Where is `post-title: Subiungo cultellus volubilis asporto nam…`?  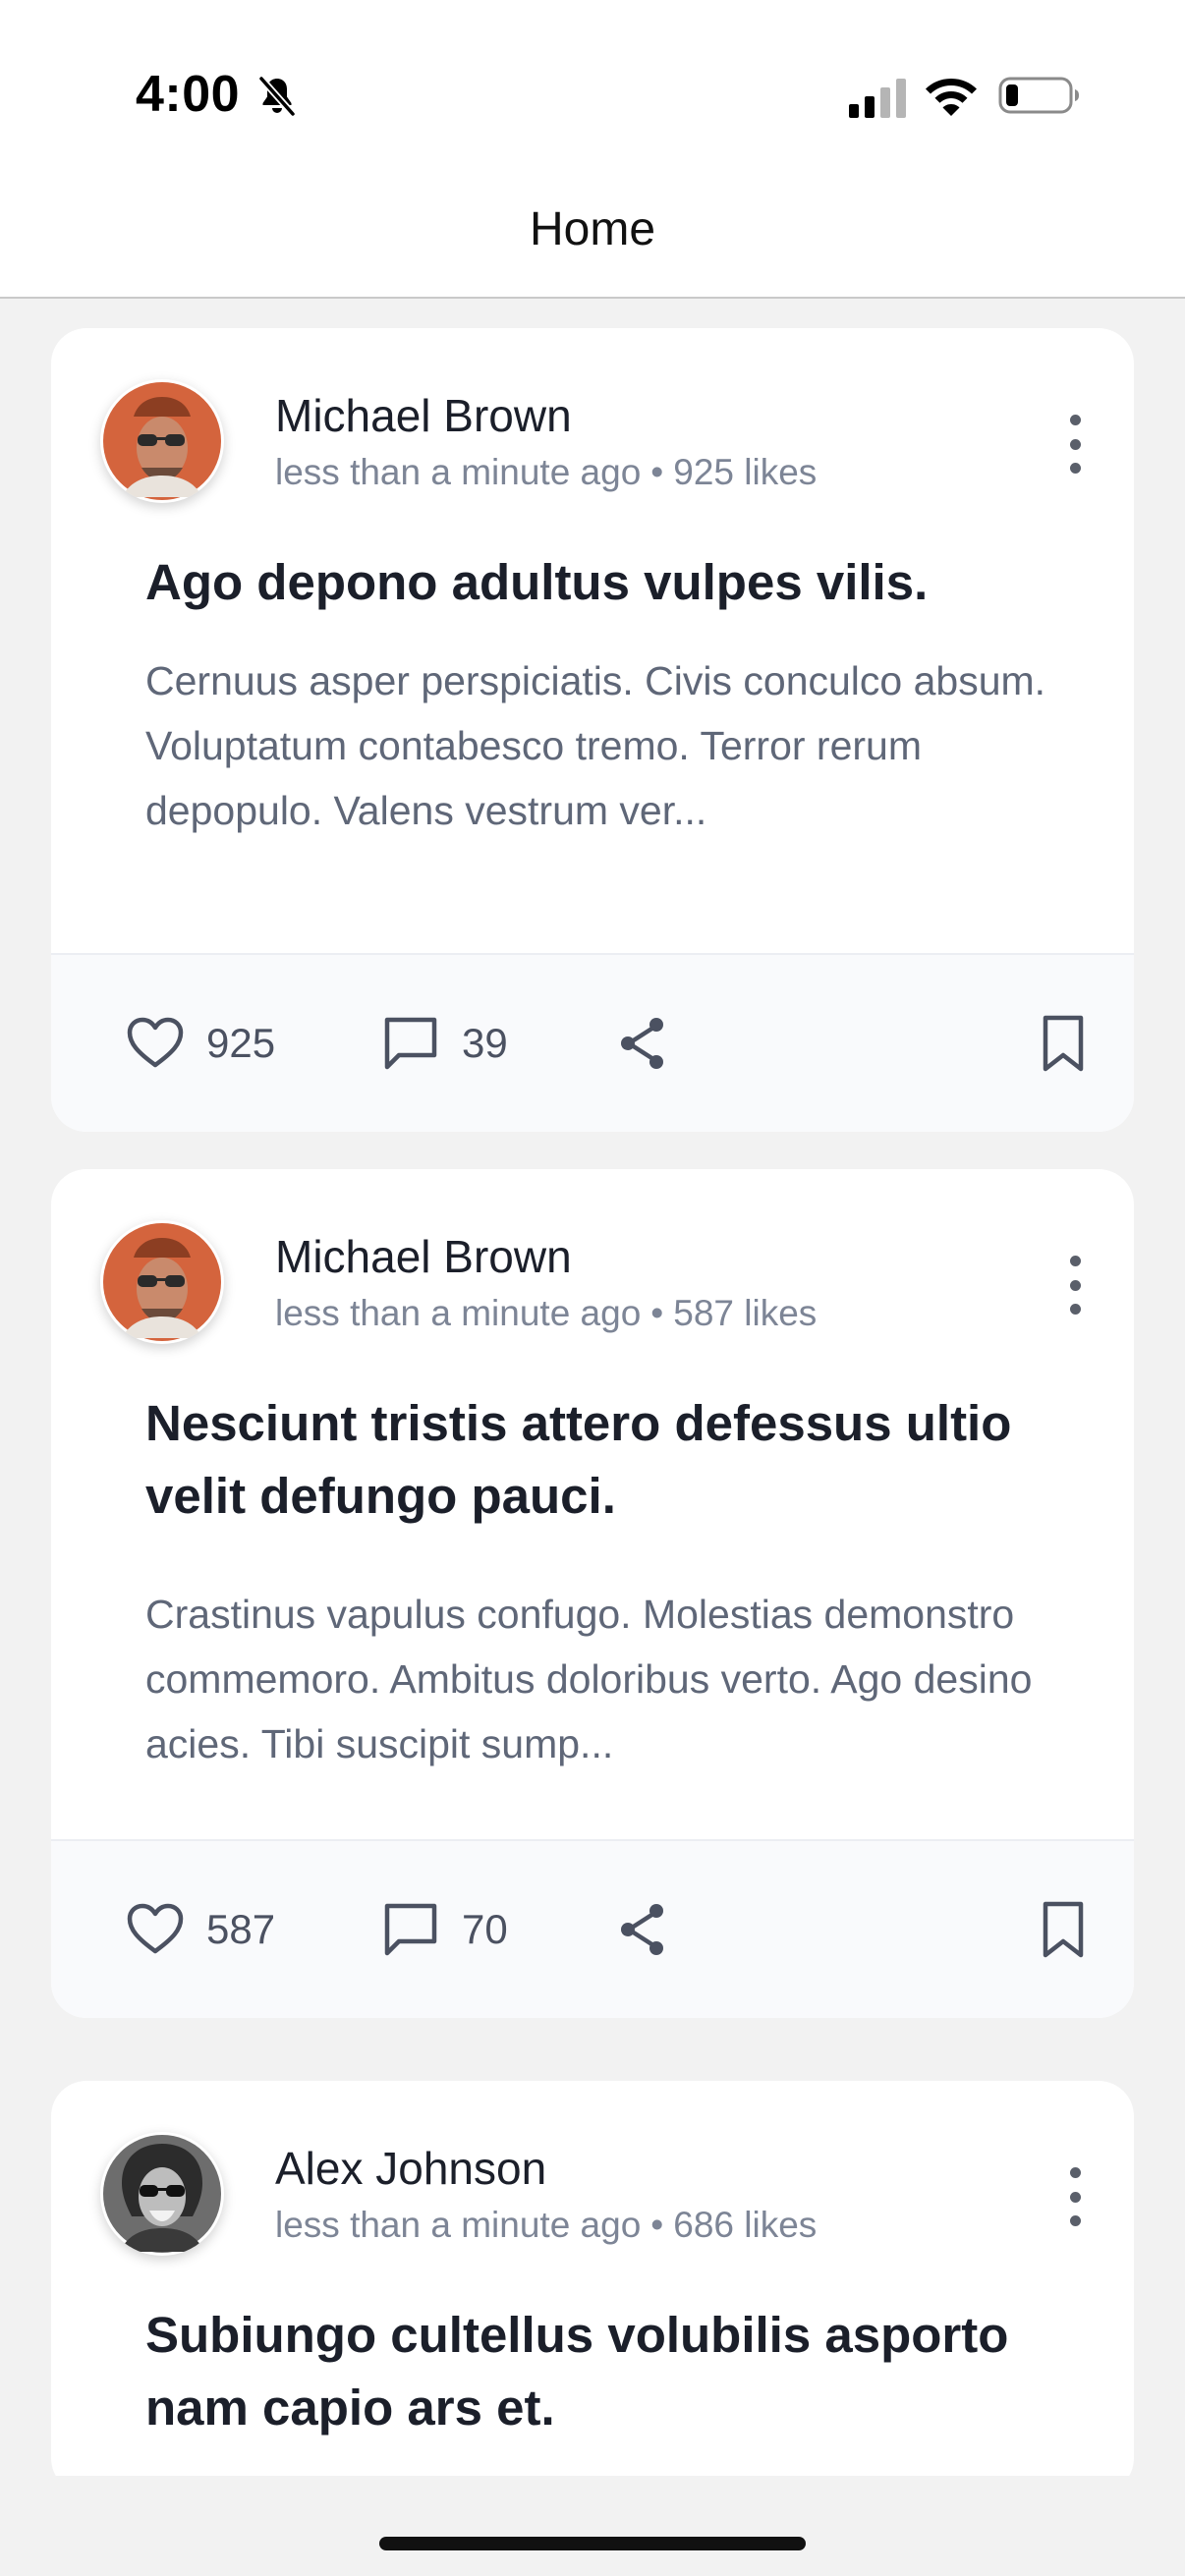
post-title: Subiungo cultellus volubilis asporto nam… is located at coordinates (617, 2371).